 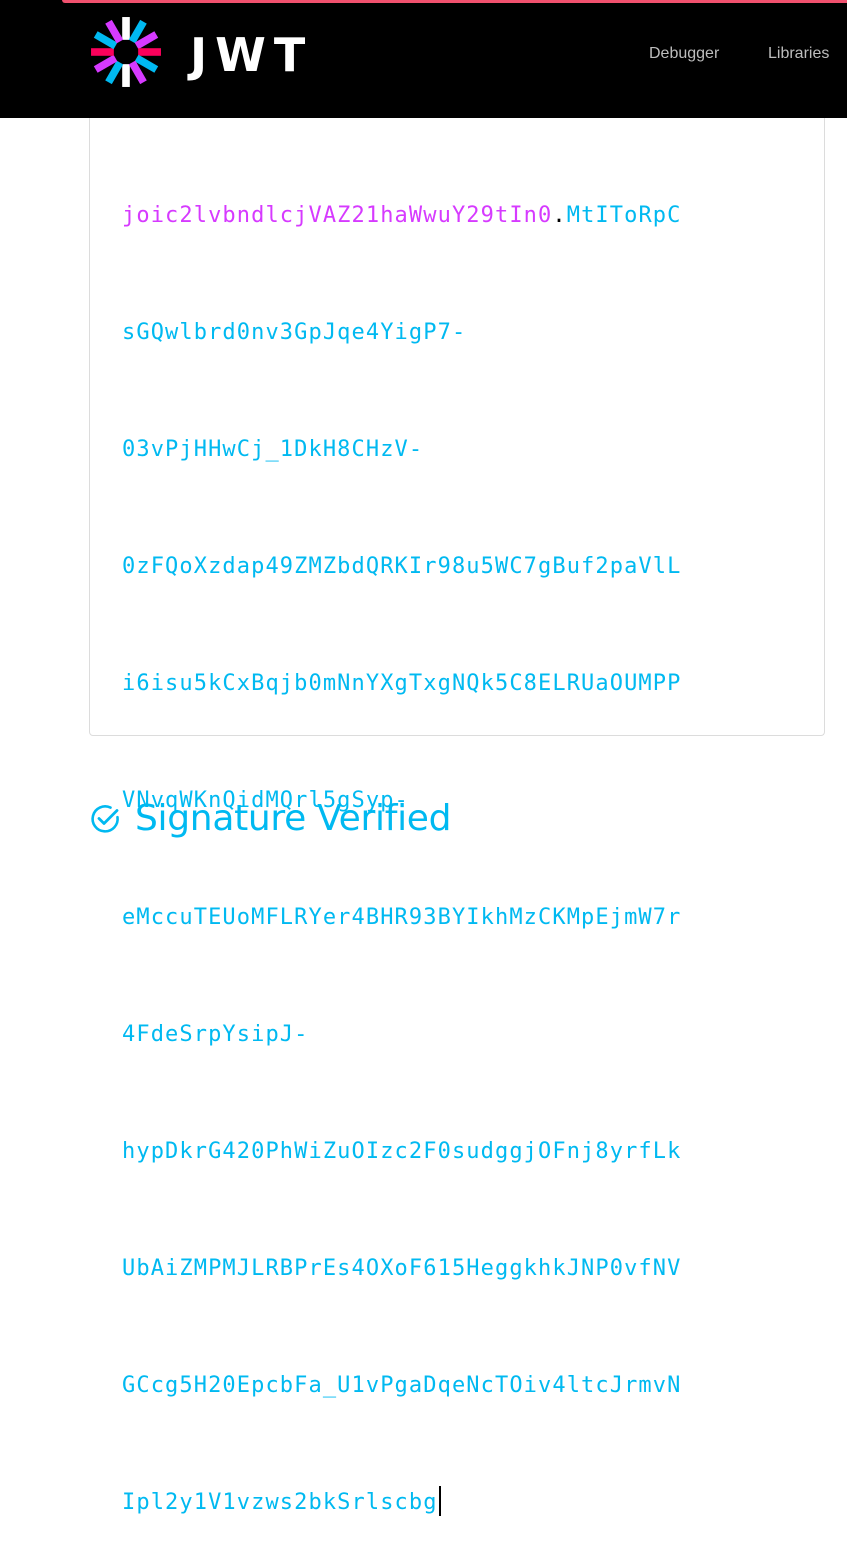 What do you see at coordinates (402, 683) in the screenshot?
I see `token-line: i6isu5kCxBqjb0mNnYXgTxgNQk5C8ELRUaOUMPP` at bounding box center [402, 683].